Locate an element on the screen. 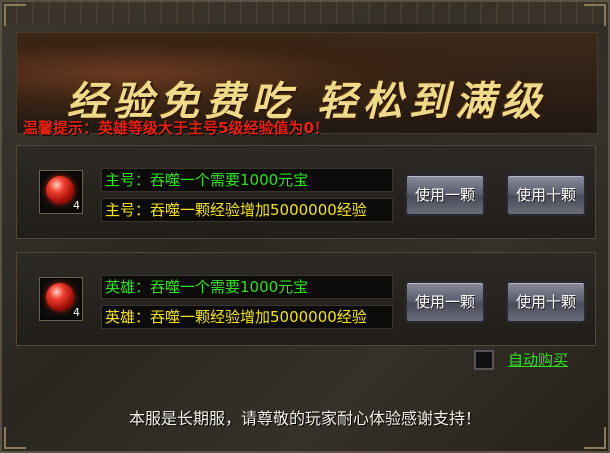 This screenshot has width=610, height=453. footer-notice: 本服是长期服，请尊敬的玩家耐心体验感谢支持！ is located at coordinates (304, 418).